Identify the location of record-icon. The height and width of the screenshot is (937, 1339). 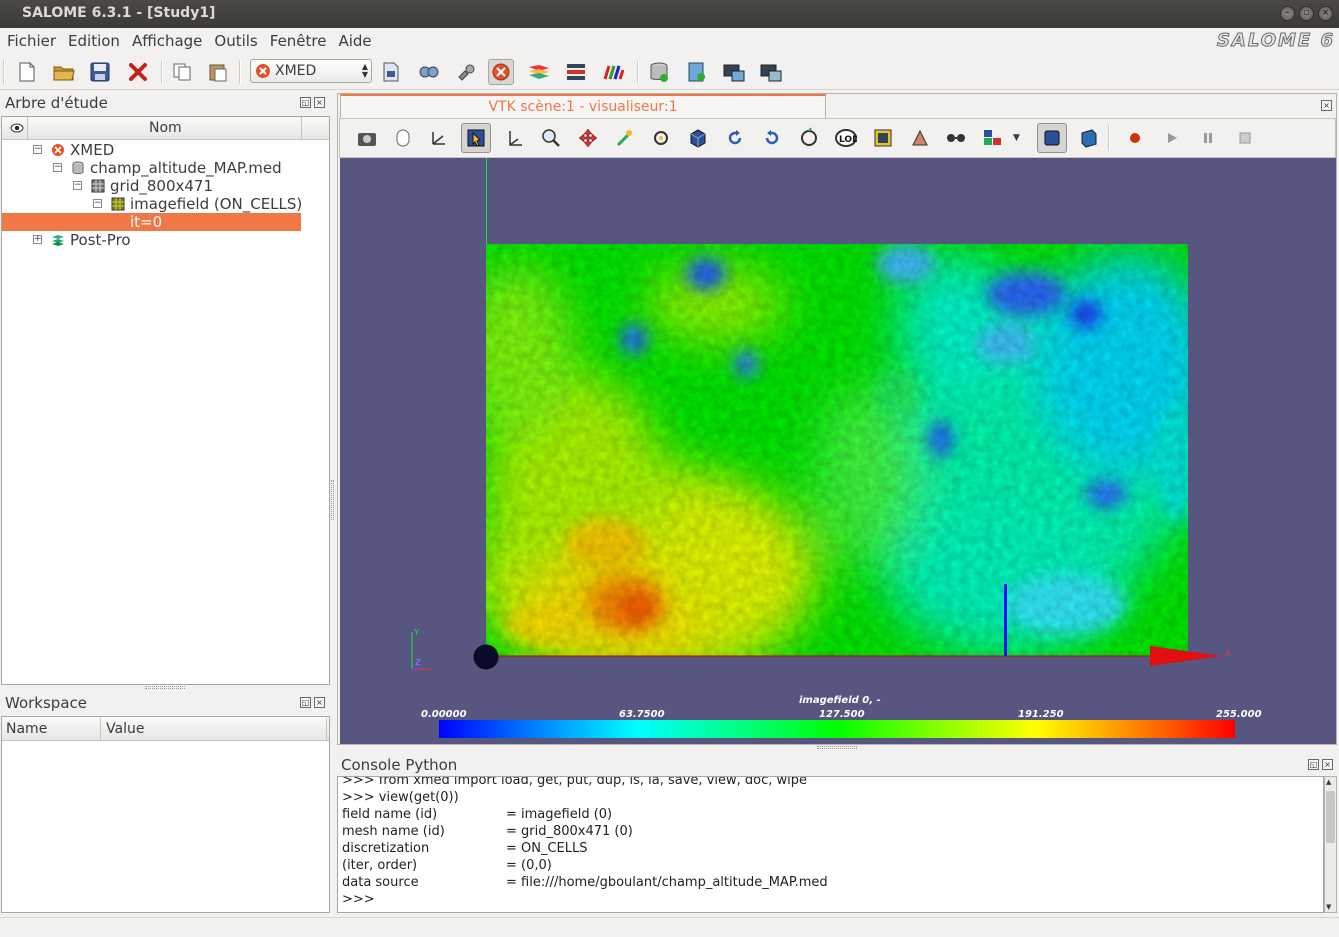
(1135, 138).